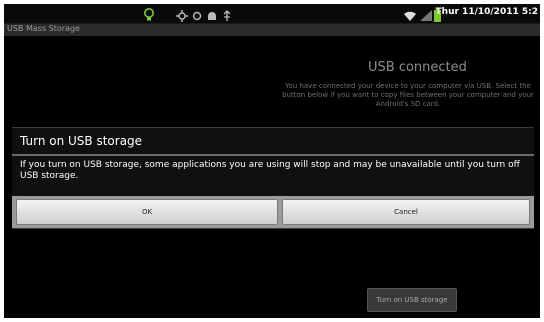 This screenshot has height=322, width=544. What do you see at coordinates (417, 67) in the screenshot?
I see `usb-connected-heading: USB connected` at bounding box center [417, 67].